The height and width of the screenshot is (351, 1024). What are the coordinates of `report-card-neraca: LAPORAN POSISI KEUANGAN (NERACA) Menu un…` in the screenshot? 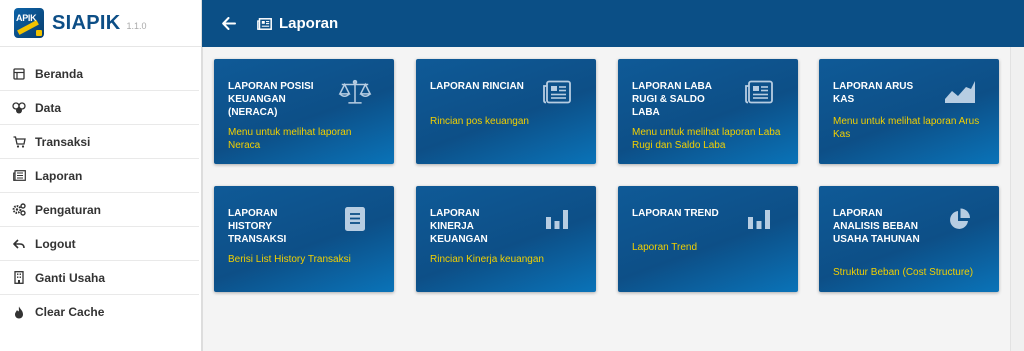 It's located at (304, 111).